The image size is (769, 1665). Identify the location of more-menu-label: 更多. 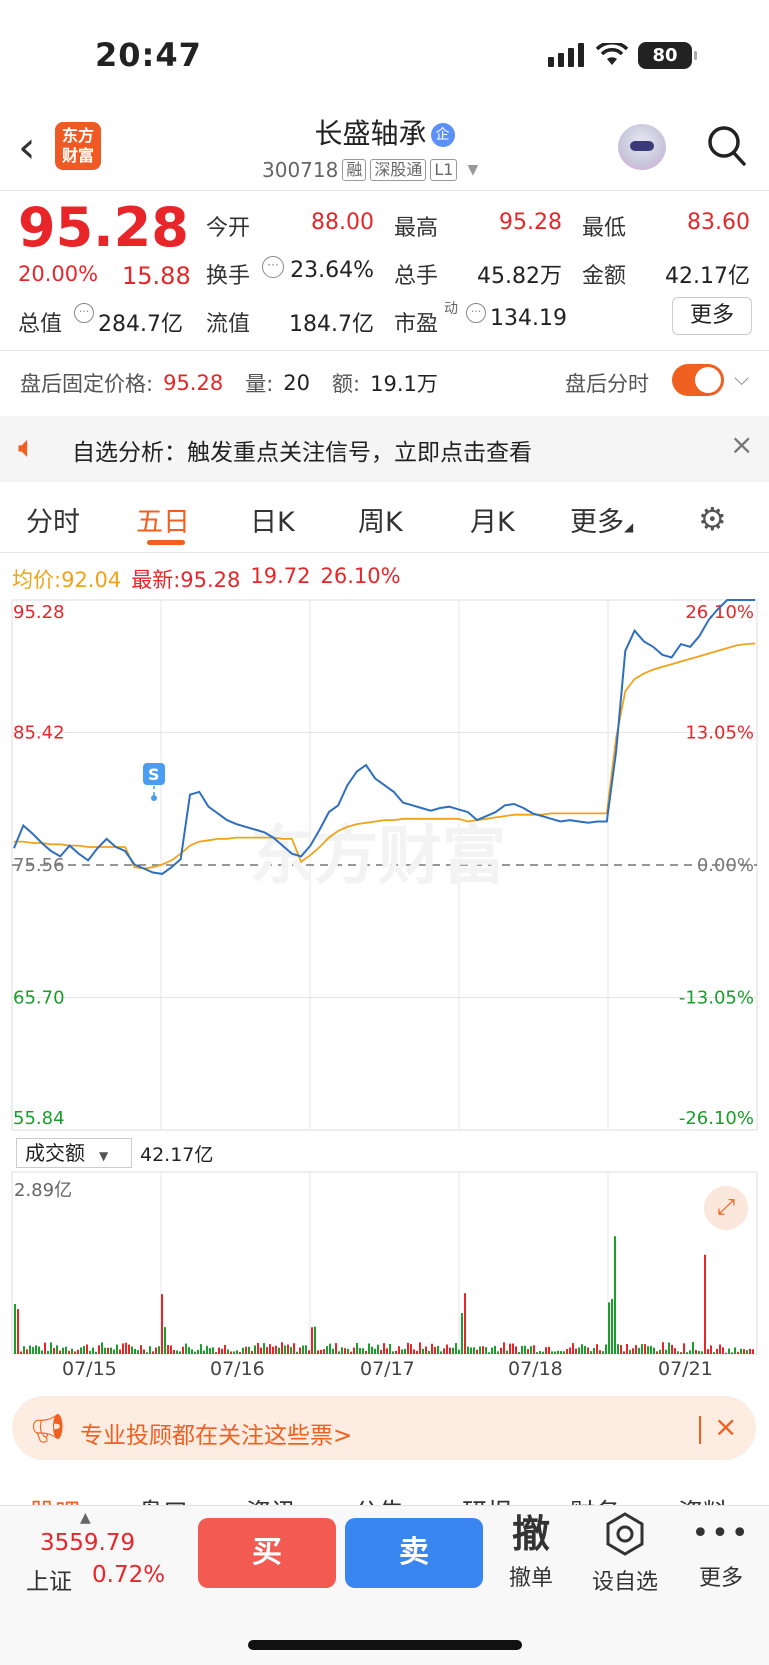
(720, 1578).